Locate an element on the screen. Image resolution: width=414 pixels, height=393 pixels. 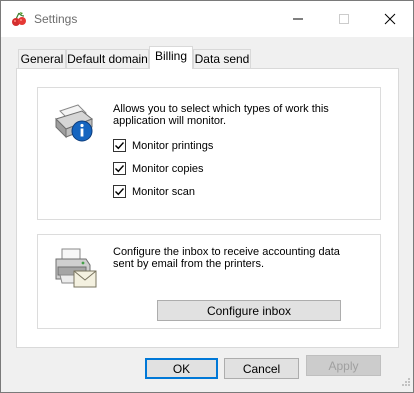
ok-button: OK is located at coordinates (181, 368).